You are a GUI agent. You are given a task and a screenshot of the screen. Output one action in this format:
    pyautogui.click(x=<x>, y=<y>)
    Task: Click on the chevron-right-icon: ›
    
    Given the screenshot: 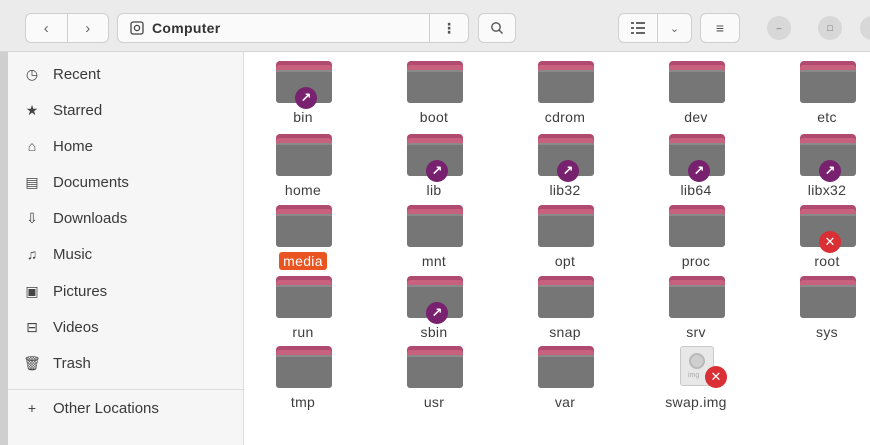 What is the action you would take?
    pyautogui.click(x=88, y=28)
    